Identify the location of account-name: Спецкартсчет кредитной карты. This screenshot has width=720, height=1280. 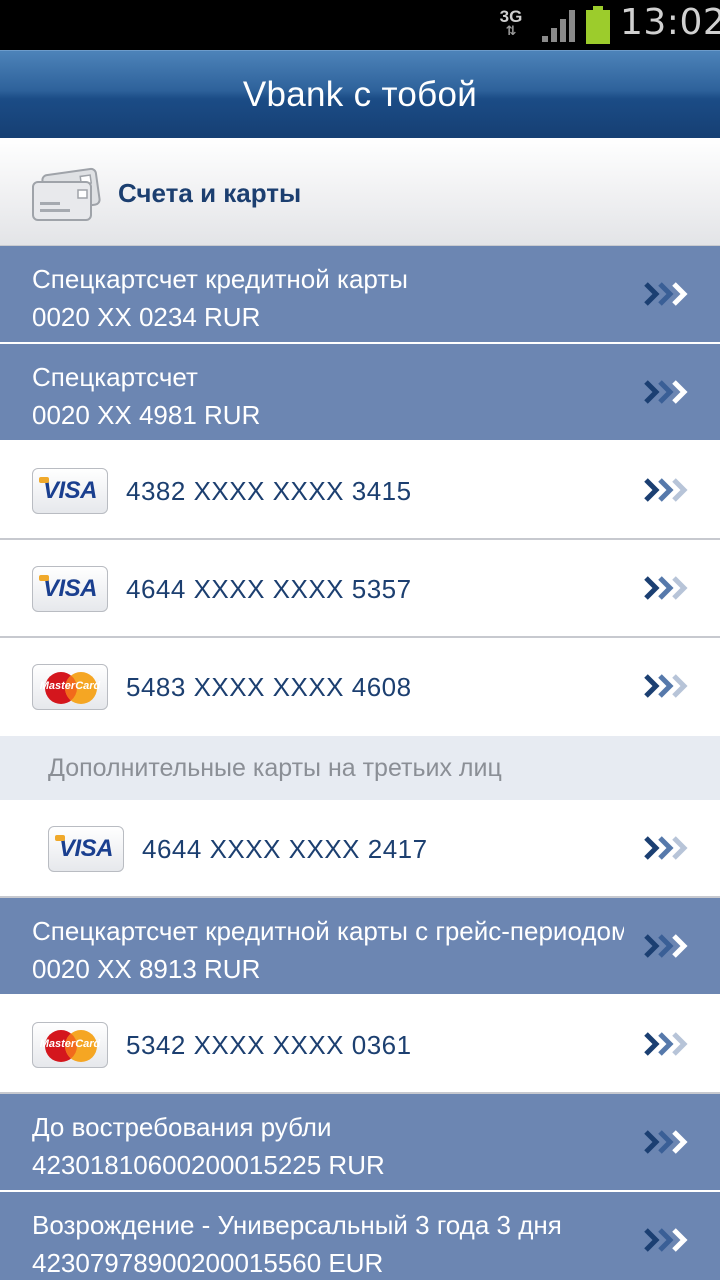
(220, 279).